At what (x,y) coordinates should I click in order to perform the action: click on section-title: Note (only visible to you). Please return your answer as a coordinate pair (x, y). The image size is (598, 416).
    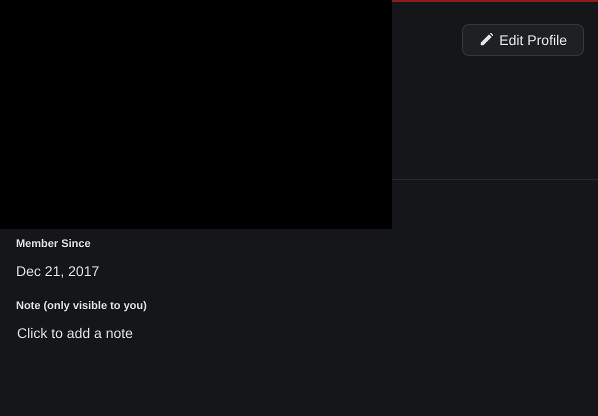
    Looking at the image, I should click on (82, 306).